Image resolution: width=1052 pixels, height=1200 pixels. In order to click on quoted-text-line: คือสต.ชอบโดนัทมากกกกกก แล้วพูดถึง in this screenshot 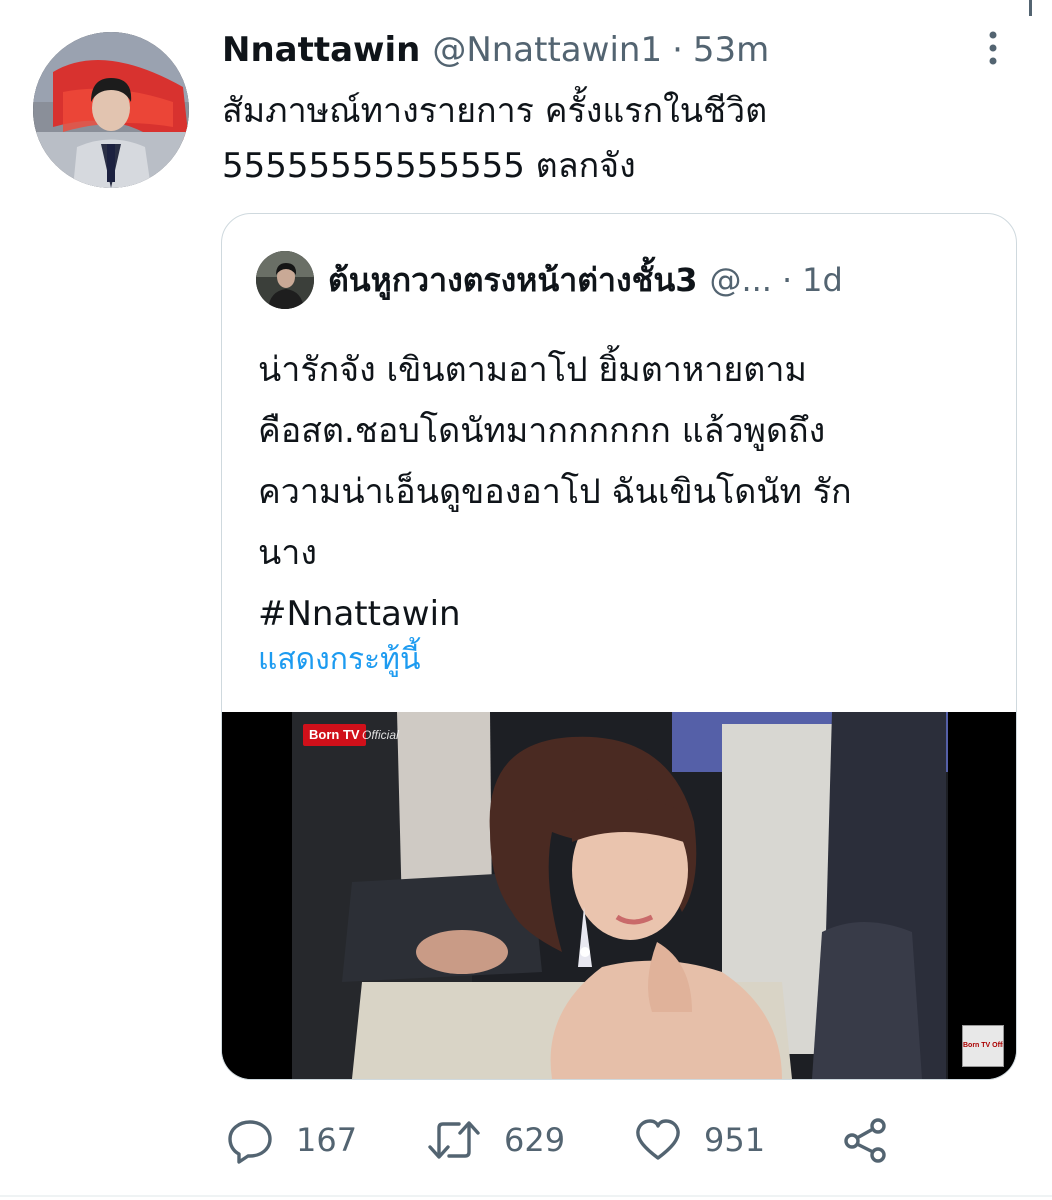, I will do `click(542, 431)`.